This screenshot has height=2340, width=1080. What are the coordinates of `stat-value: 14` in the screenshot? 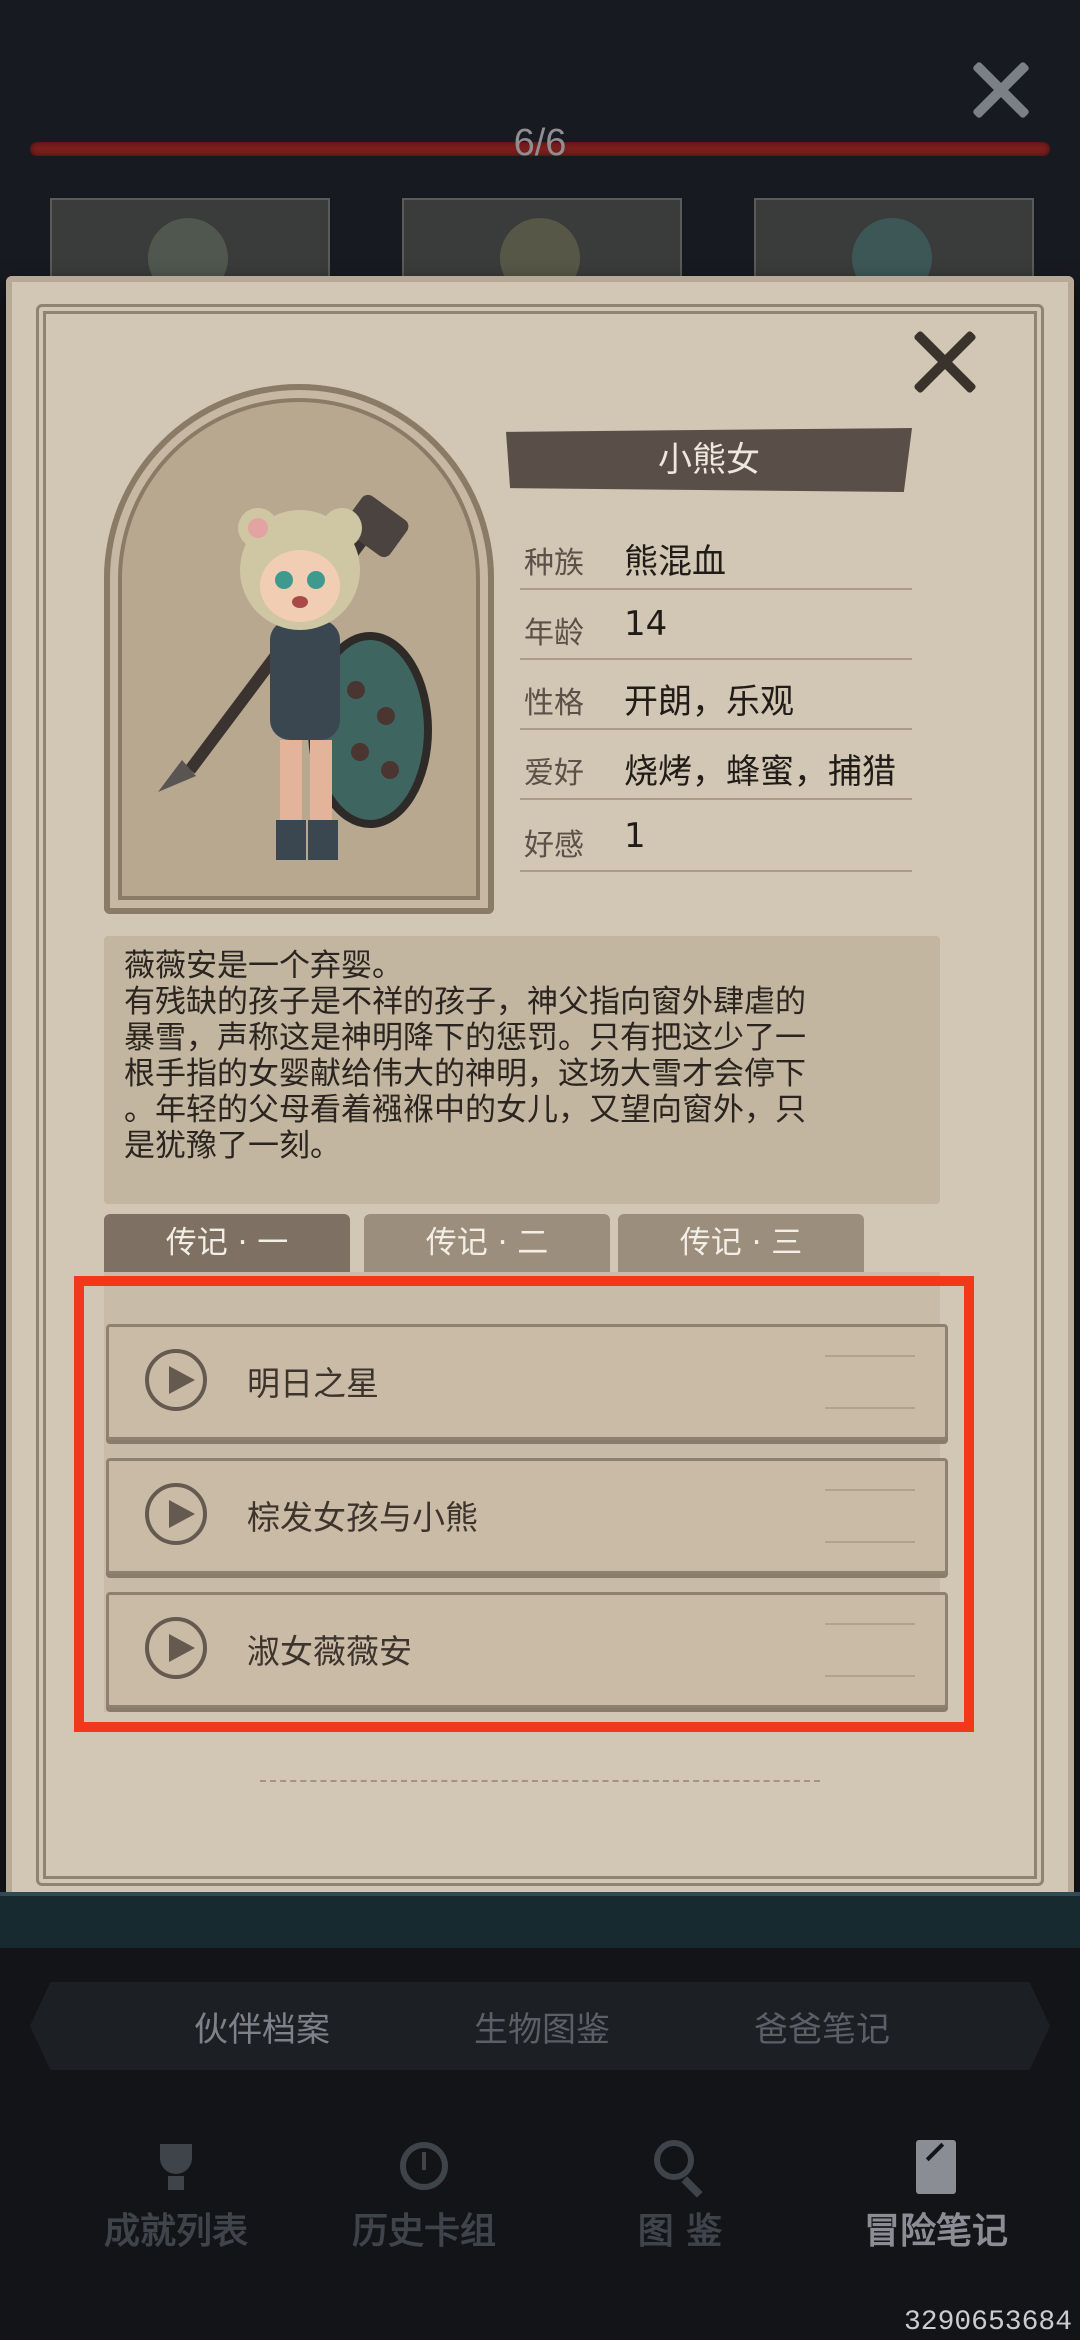 It's located at (646, 624).